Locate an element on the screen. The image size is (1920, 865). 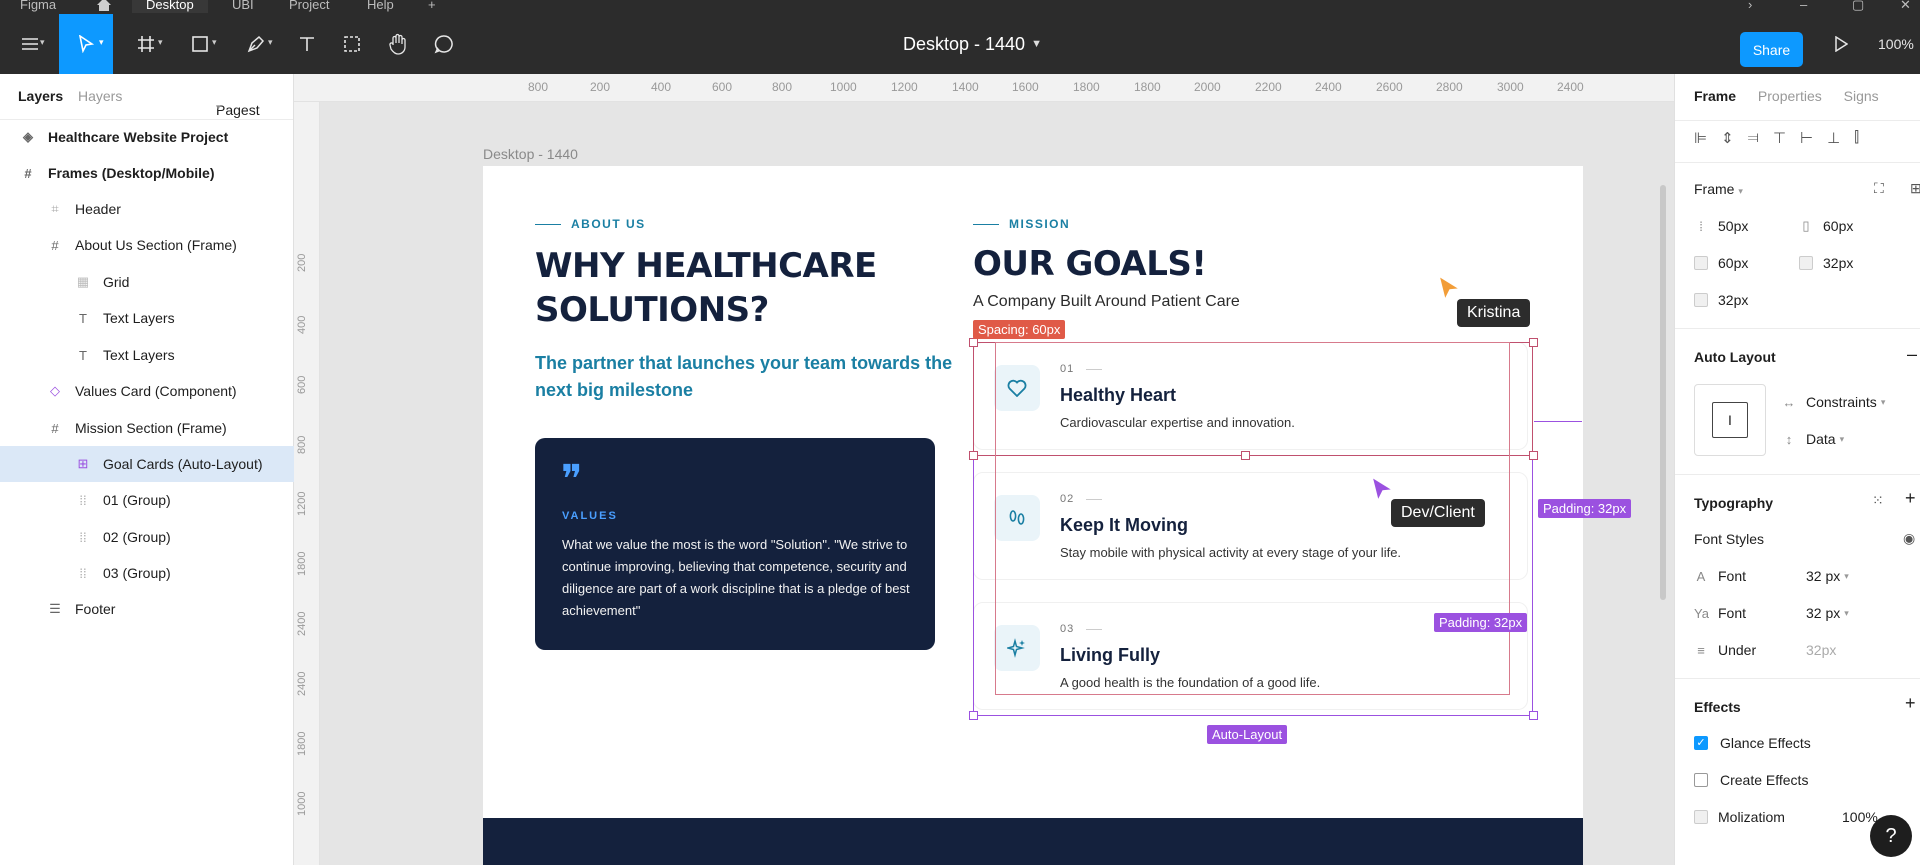
effect-value: 100% is located at coordinates (1860, 817).